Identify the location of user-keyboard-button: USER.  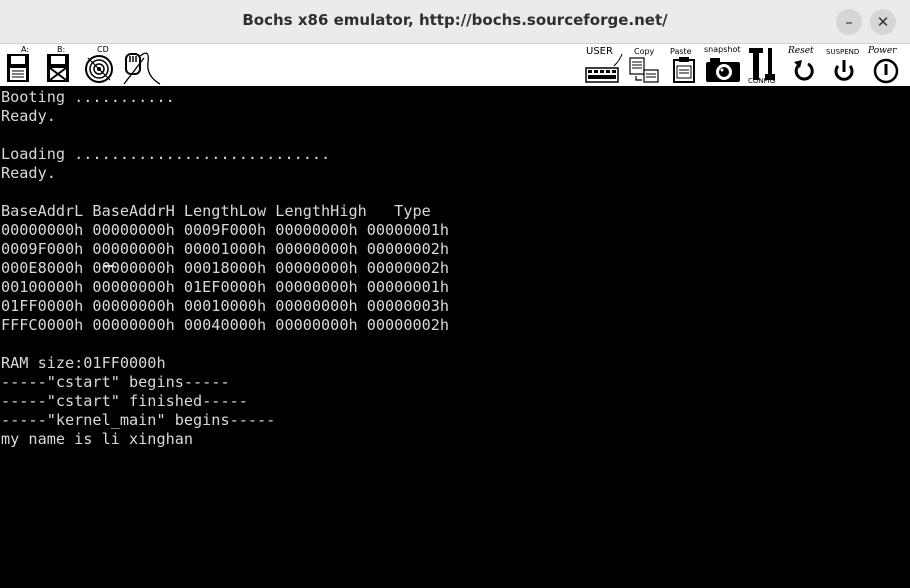
(604, 65).